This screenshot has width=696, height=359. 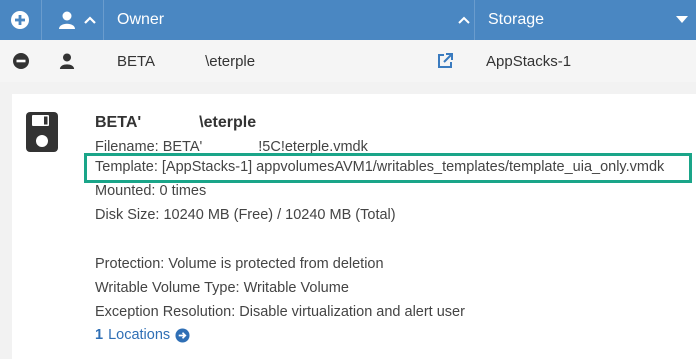 What do you see at coordinates (136, 61) in the screenshot?
I see `row-owner-prefix: BETA` at bounding box center [136, 61].